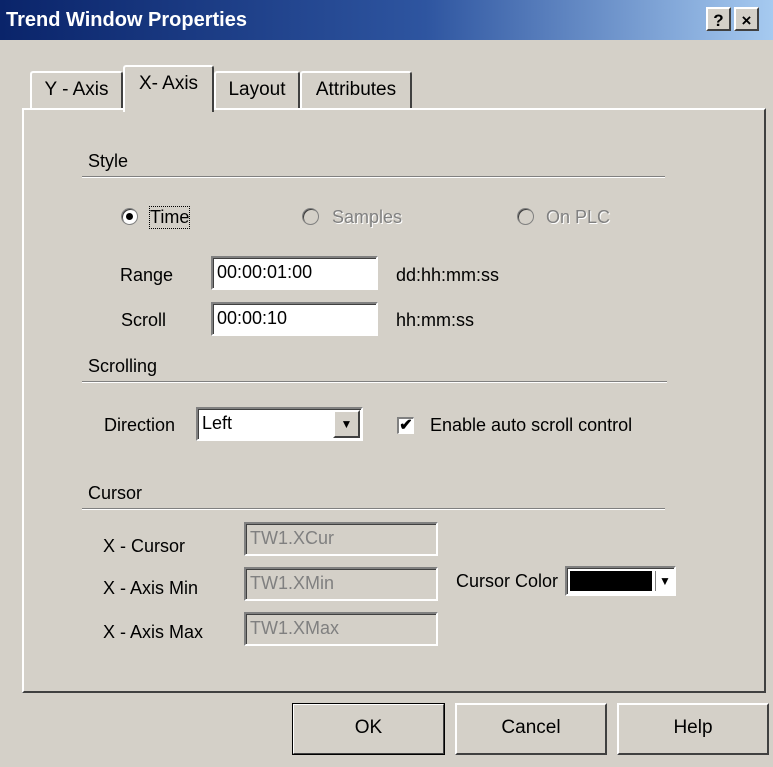 This screenshot has width=773, height=767. I want to click on range-unit: dd:hh:mm:ss, so click(448, 275).